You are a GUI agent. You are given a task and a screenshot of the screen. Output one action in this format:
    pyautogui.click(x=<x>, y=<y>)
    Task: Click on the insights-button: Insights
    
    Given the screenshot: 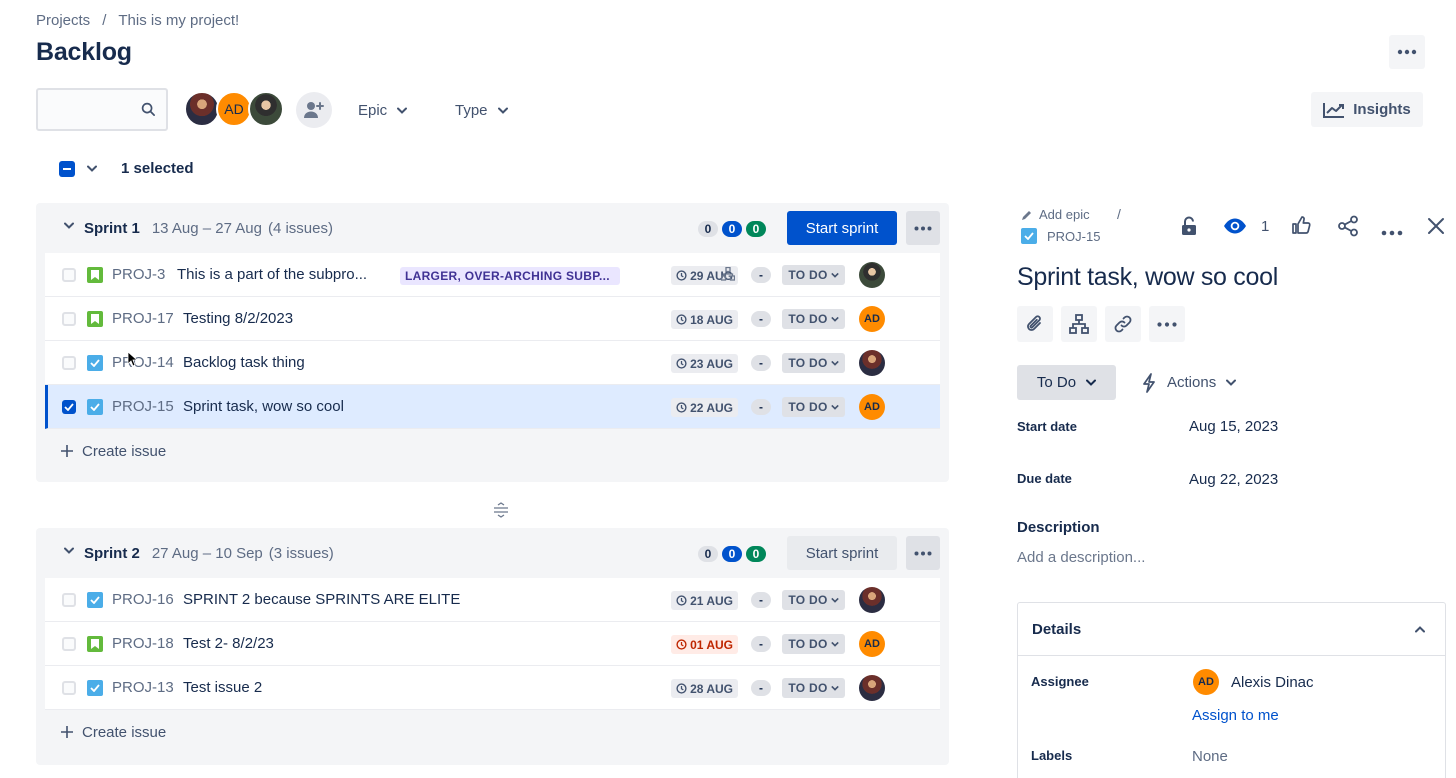 What is the action you would take?
    pyautogui.click(x=1367, y=109)
    